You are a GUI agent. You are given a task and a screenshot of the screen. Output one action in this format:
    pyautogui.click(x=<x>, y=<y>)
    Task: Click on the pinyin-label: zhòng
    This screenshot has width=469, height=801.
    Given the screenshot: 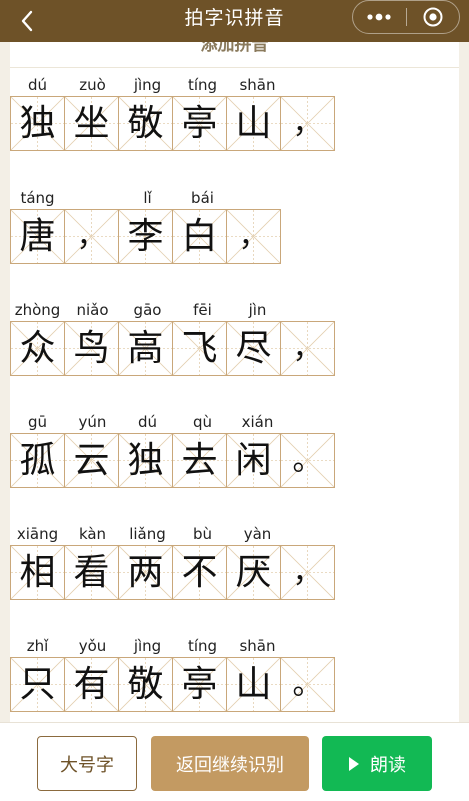 What is the action you would take?
    pyautogui.click(x=37, y=310)
    